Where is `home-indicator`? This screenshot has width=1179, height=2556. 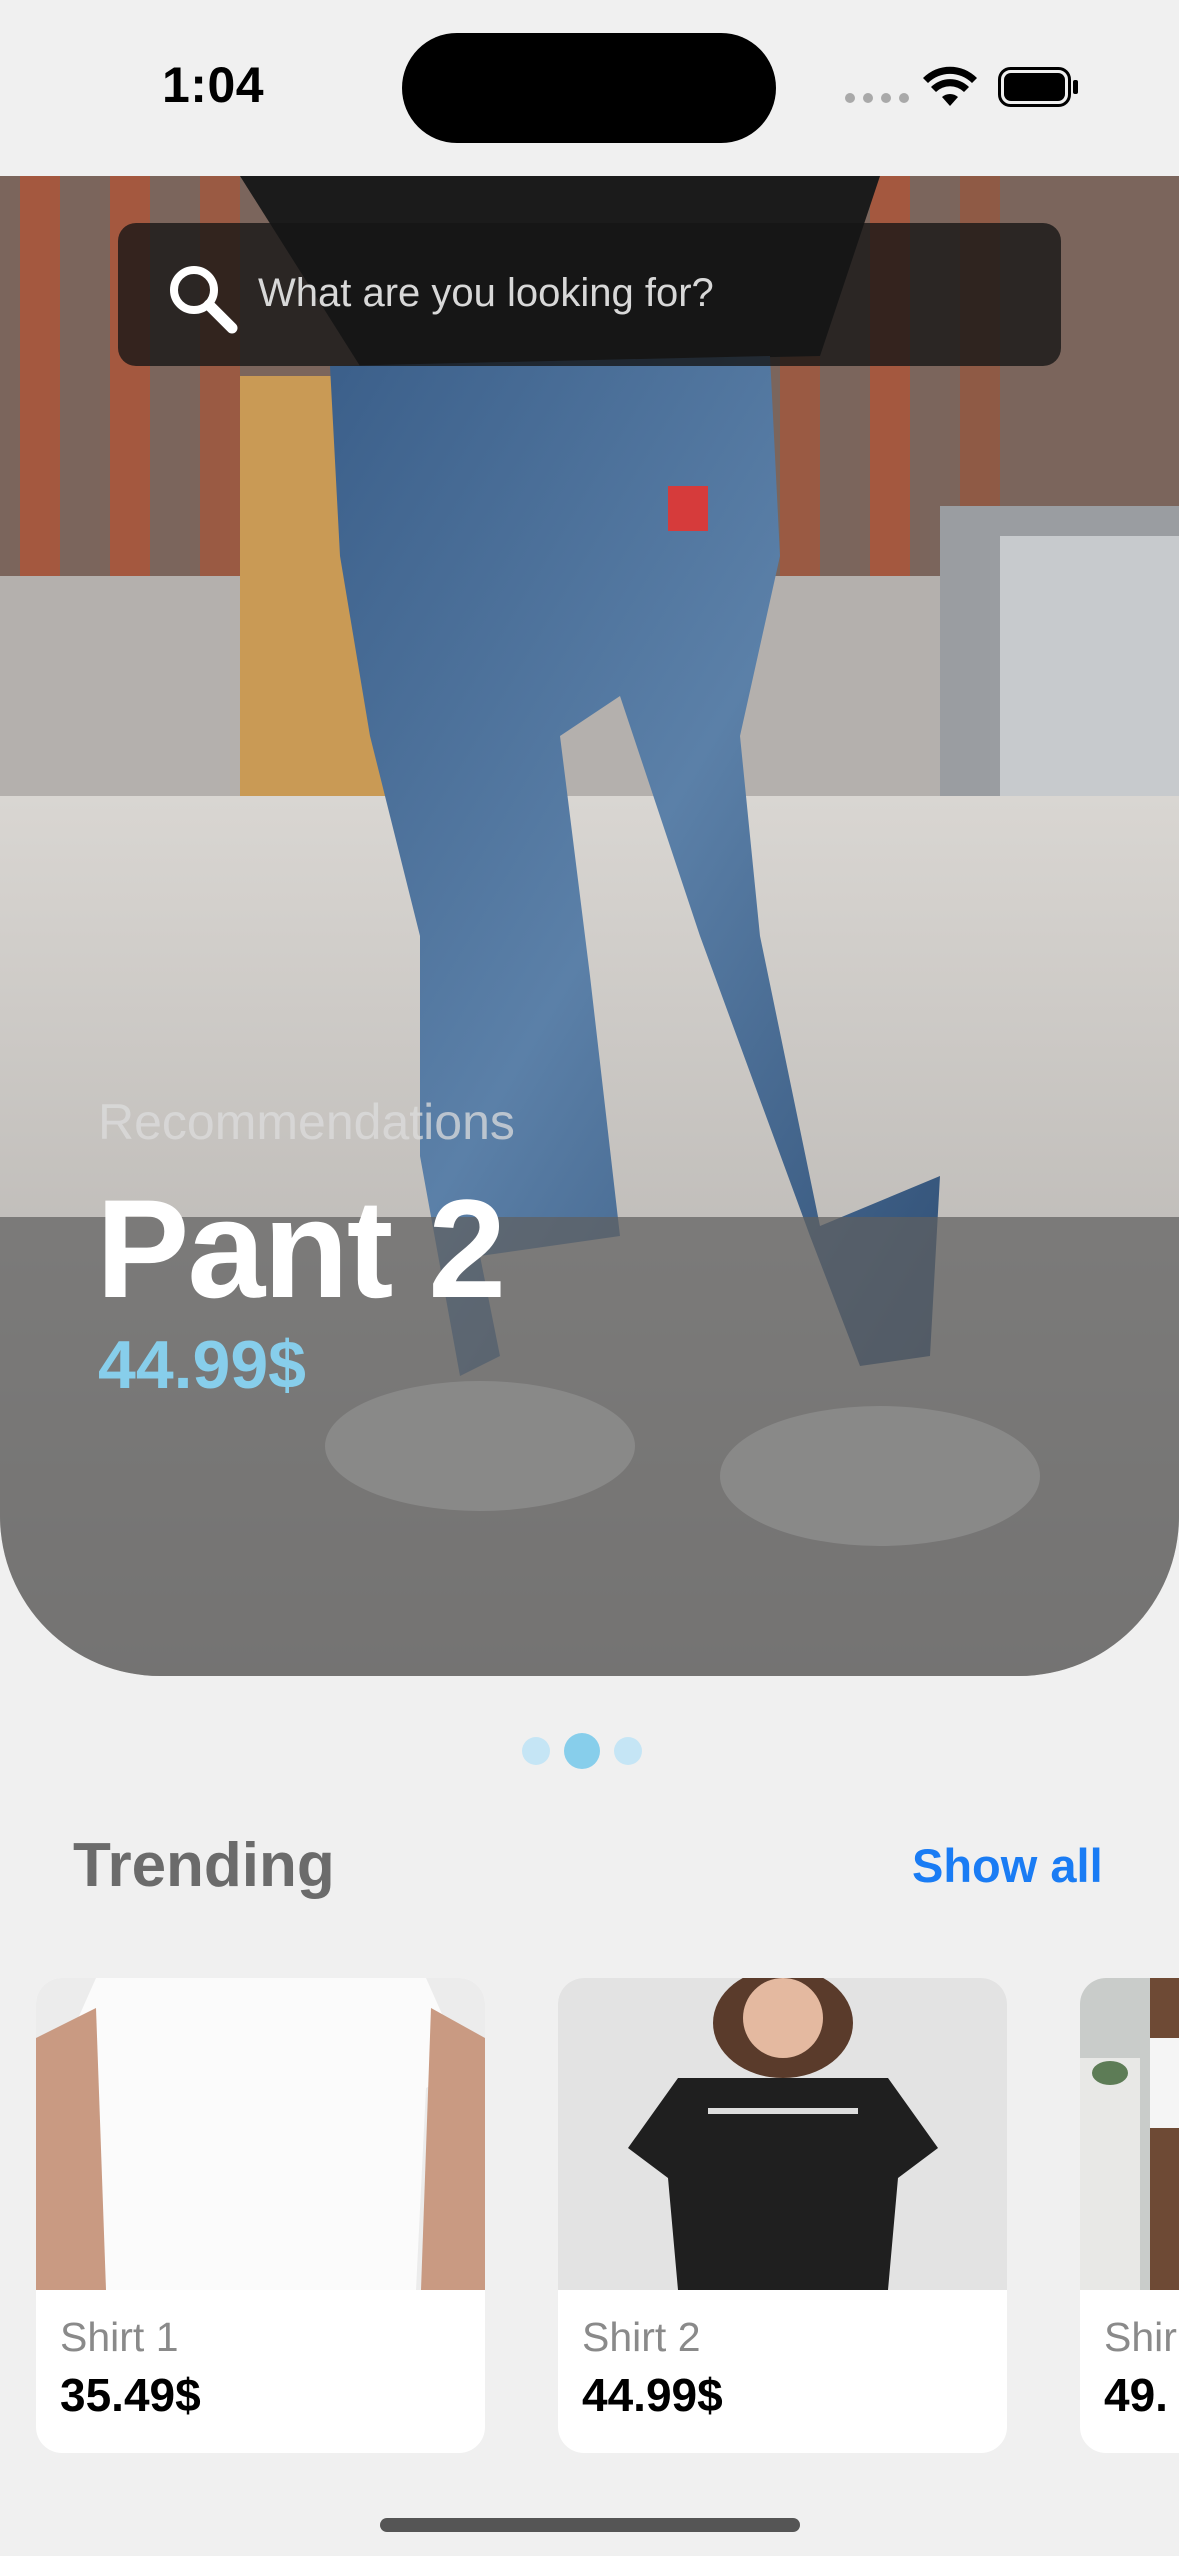
home-indicator is located at coordinates (590, 2525).